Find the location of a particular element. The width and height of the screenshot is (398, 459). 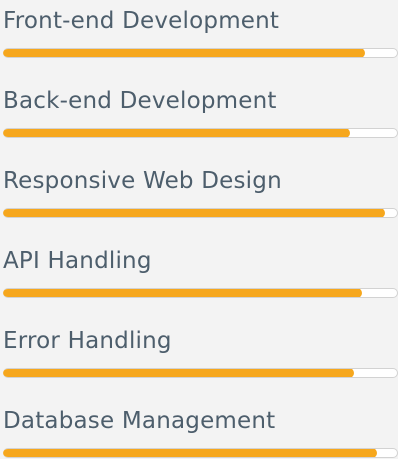

skill-item-api-handling: API Handling is located at coordinates (200, 273).